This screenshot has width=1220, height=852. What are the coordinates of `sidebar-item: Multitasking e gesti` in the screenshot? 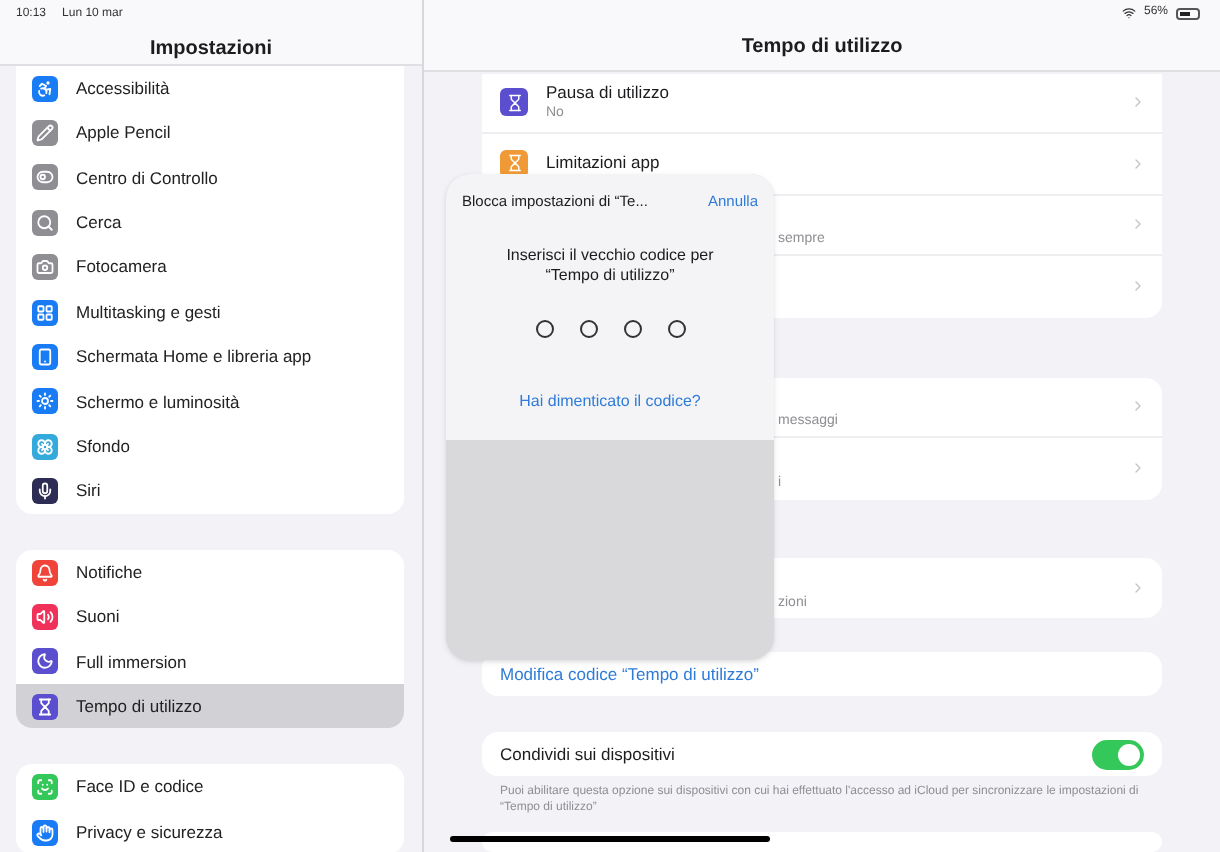 It's located at (210, 312).